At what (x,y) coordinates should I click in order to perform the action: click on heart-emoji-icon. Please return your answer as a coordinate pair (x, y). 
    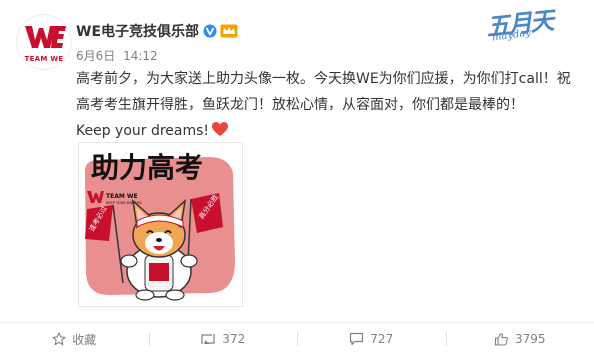
    Looking at the image, I should click on (220, 129).